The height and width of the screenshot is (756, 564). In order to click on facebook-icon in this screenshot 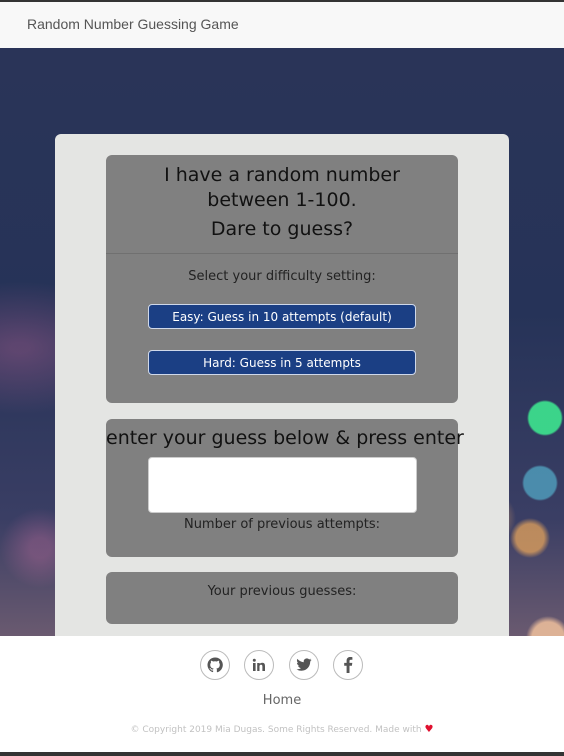, I will do `click(348, 665)`.